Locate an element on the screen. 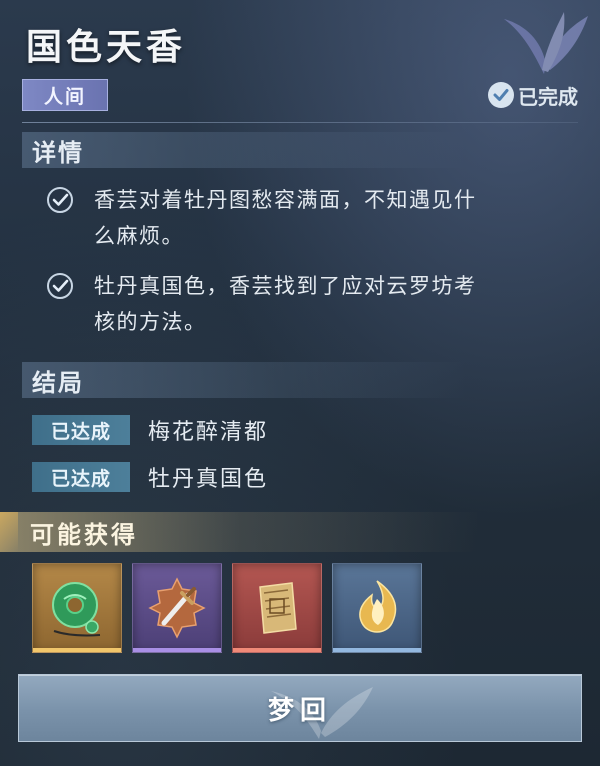 This screenshot has width=600, height=766. dream-return-button: 梦回 is located at coordinates (300, 708).